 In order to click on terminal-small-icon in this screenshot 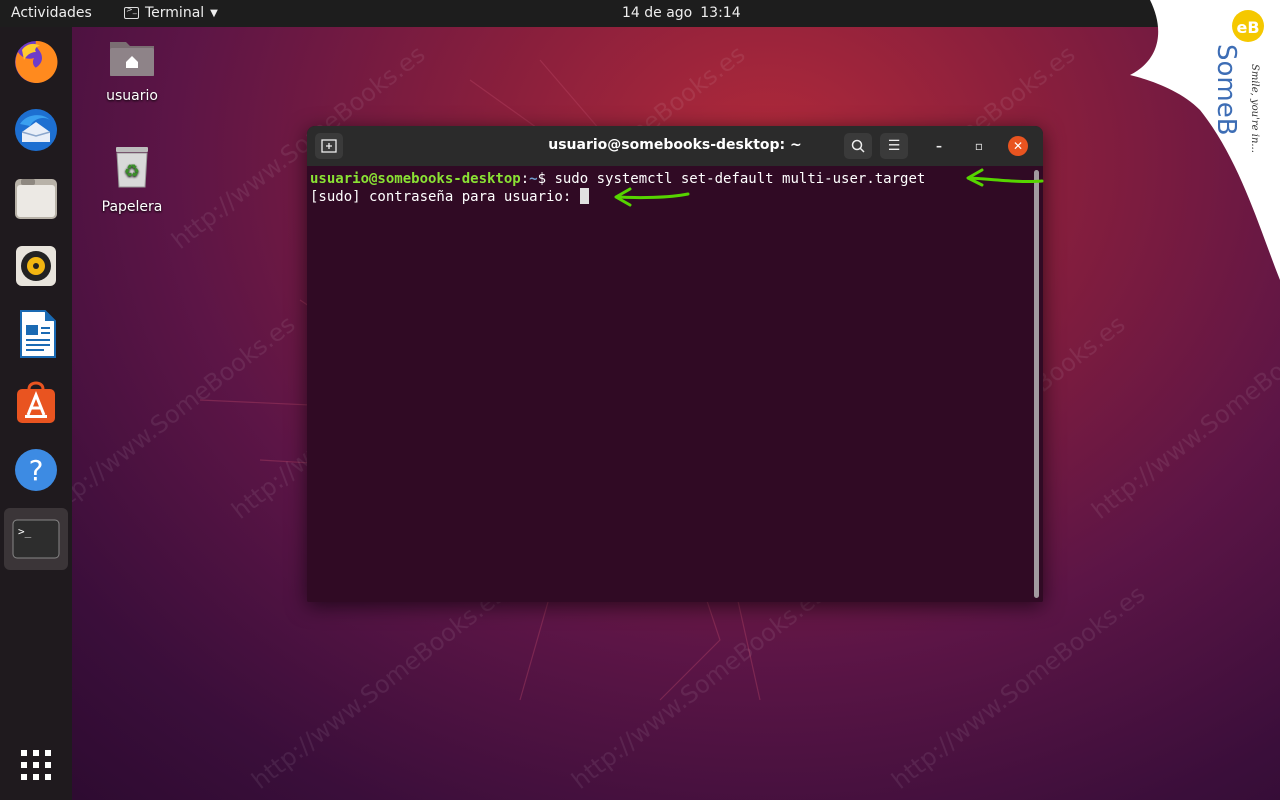, I will do `click(131, 12)`.